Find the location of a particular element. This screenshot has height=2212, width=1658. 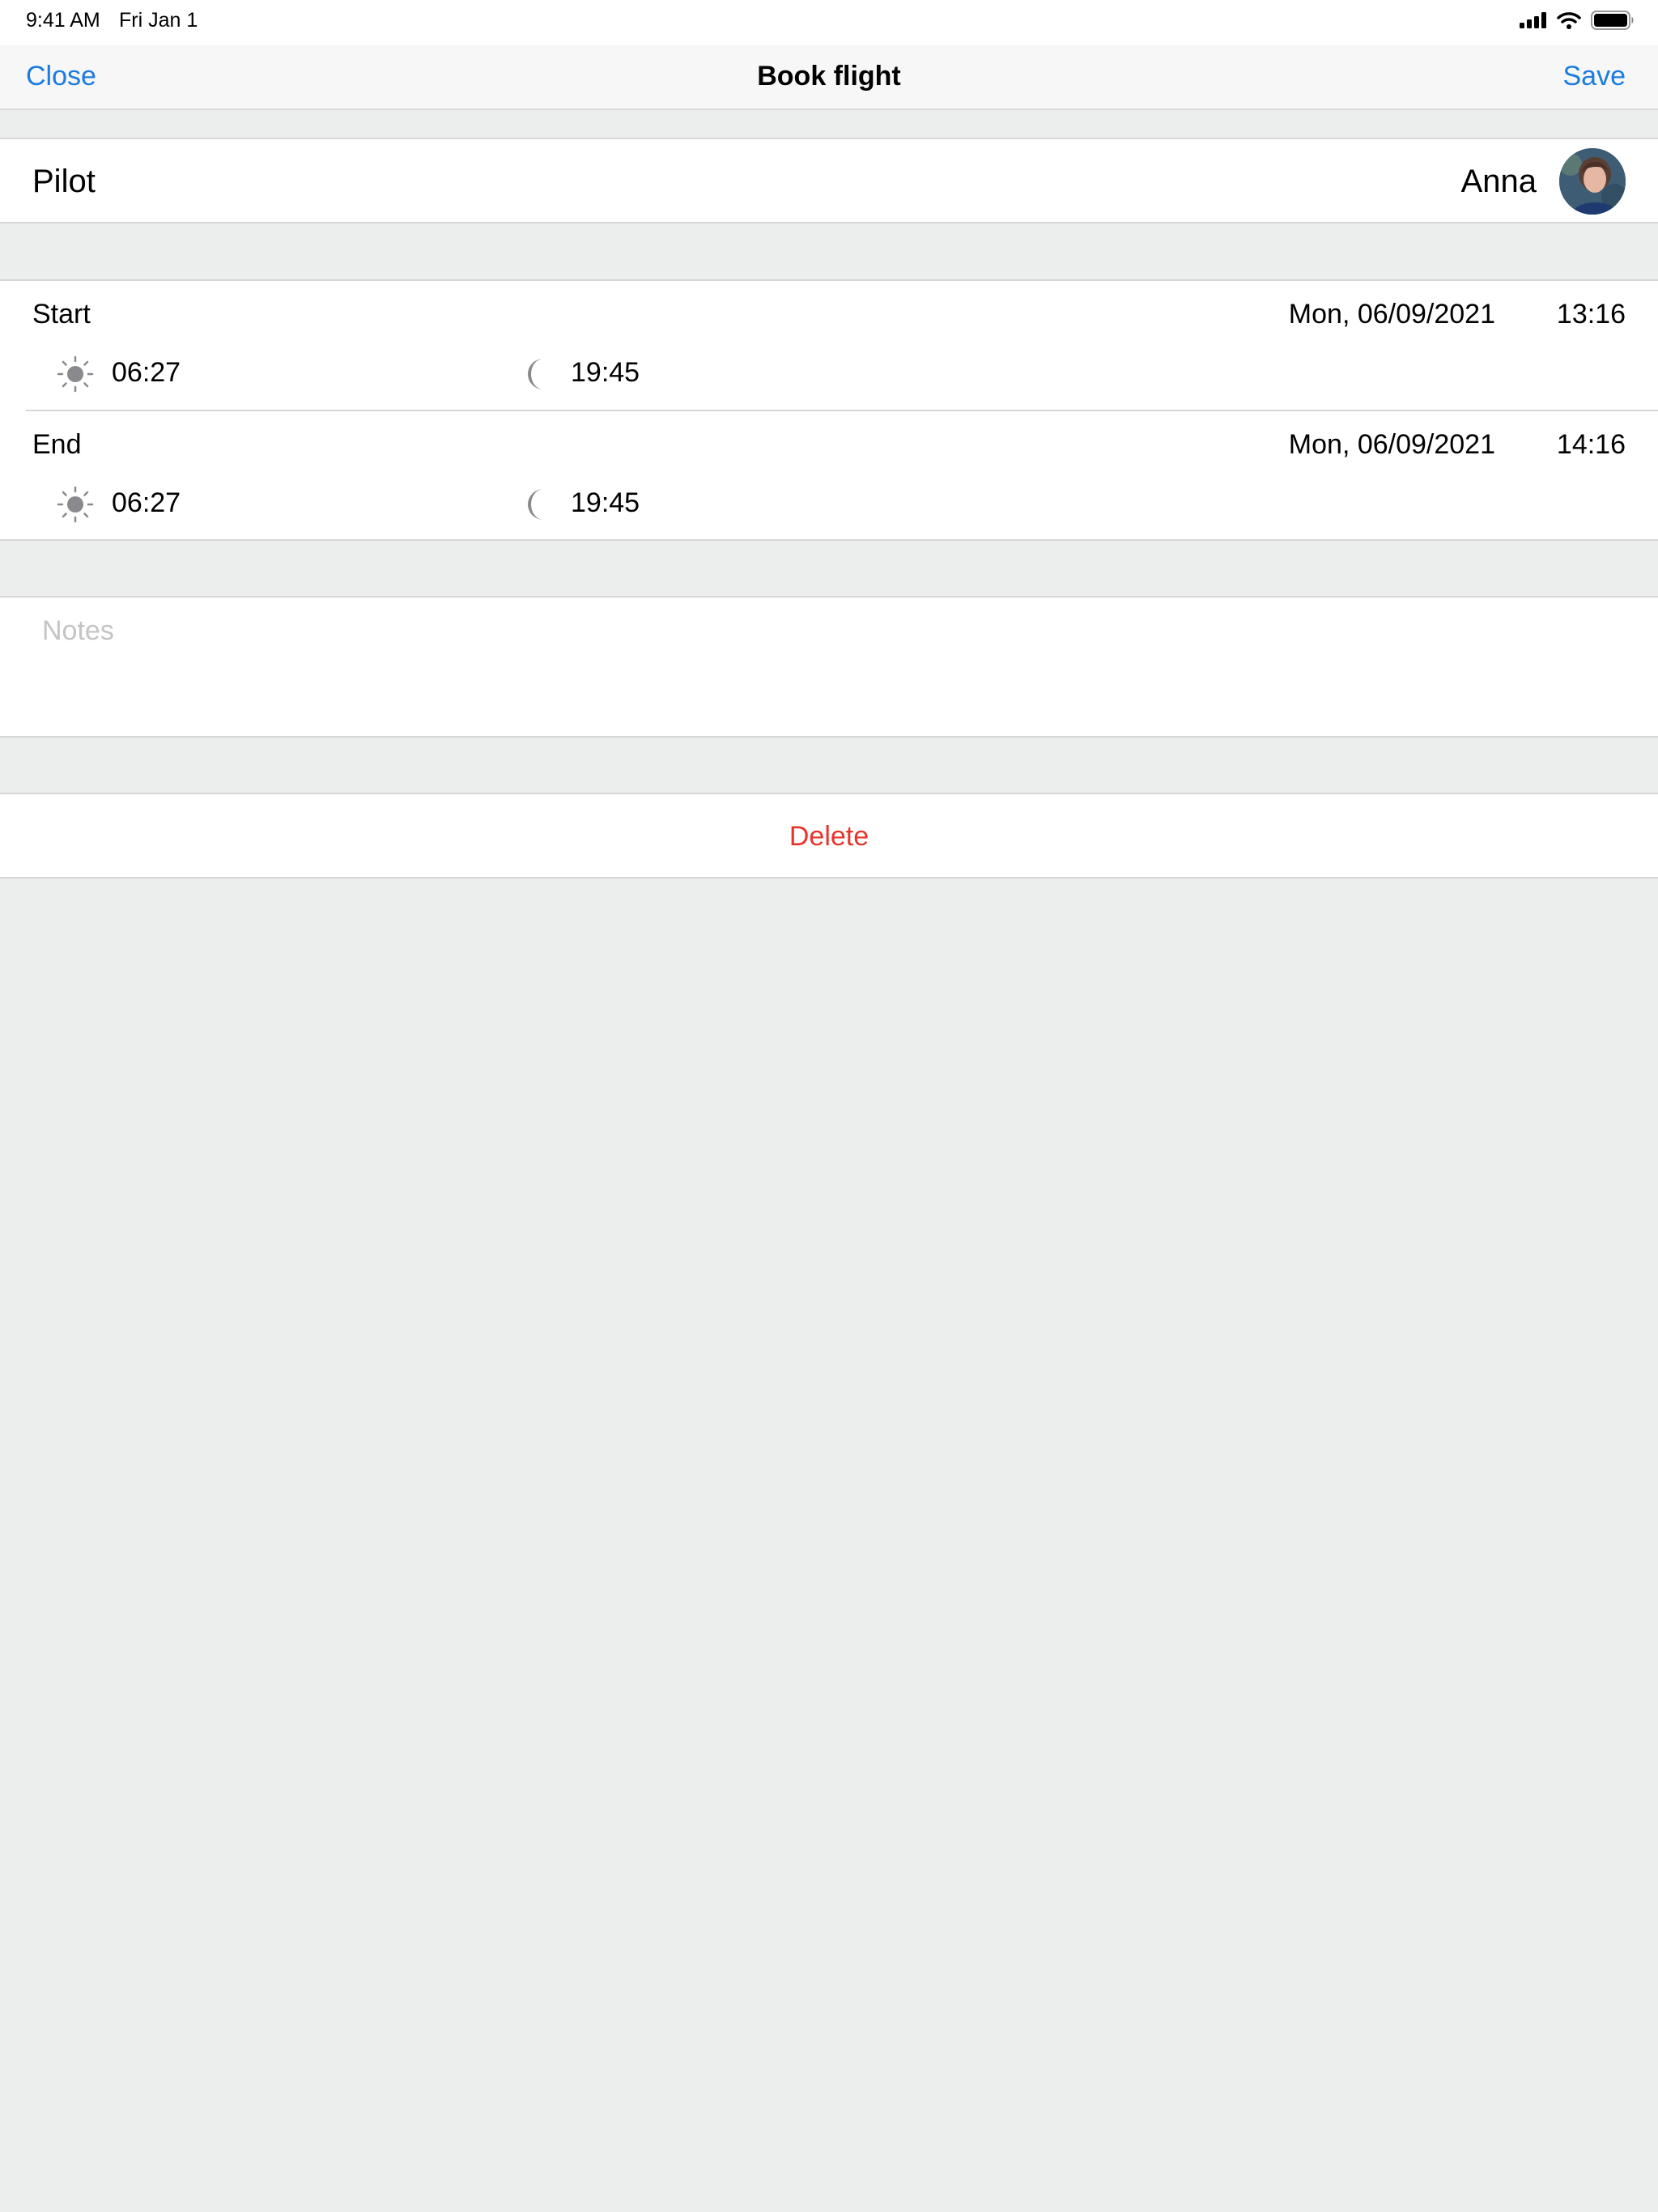

end-date: Mon, 06/09/2021 is located at coordinates (1392, 445).